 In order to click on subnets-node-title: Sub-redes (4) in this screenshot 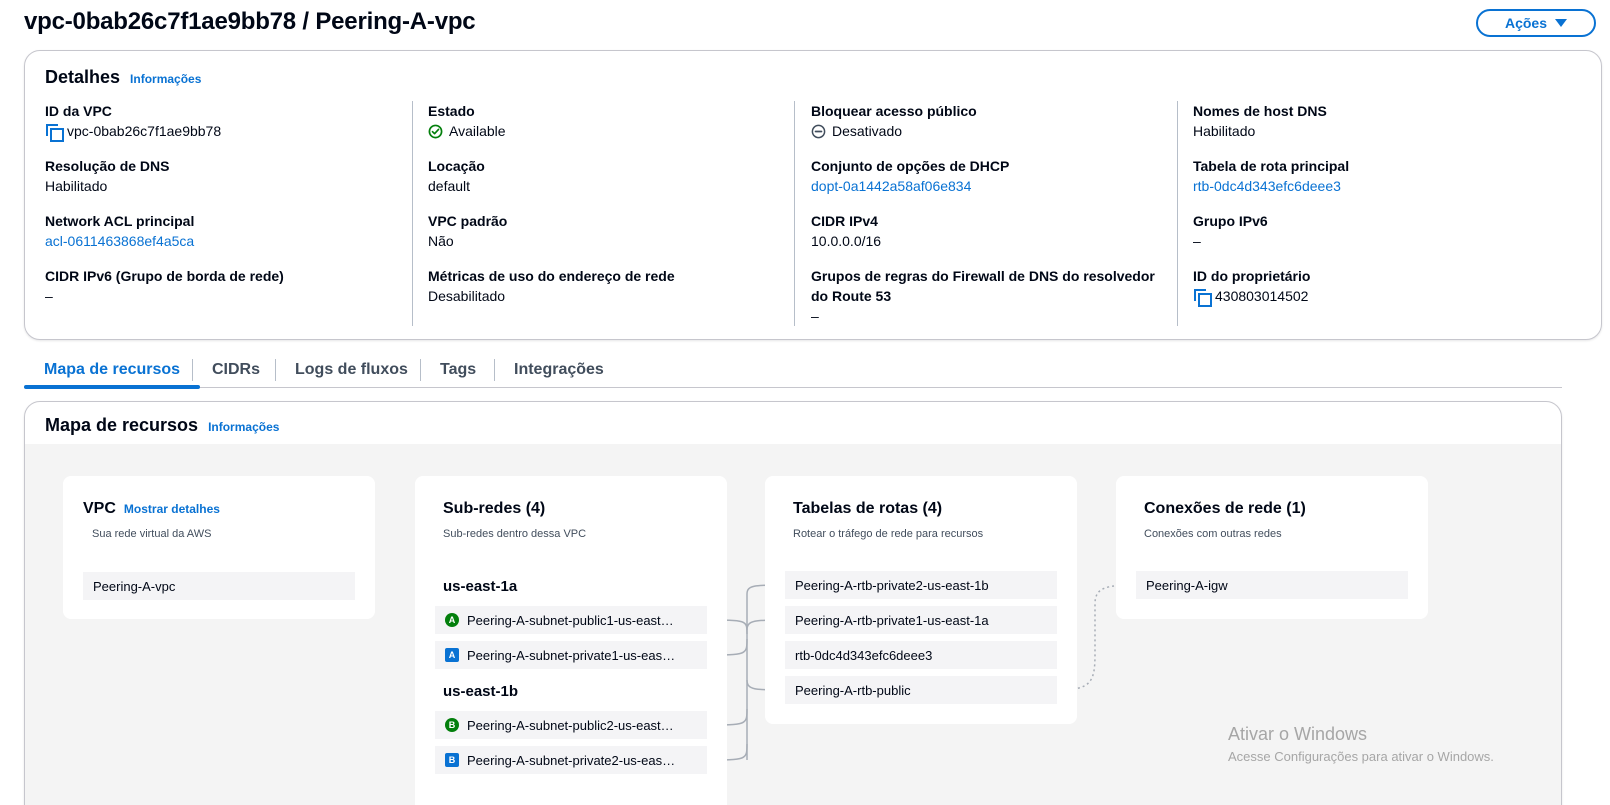, I will do `click(494, 508)`.